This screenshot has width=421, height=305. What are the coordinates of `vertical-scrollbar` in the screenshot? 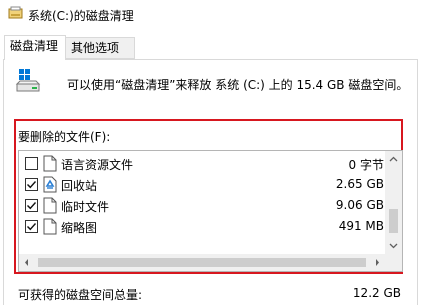 It's located at (393, 202).